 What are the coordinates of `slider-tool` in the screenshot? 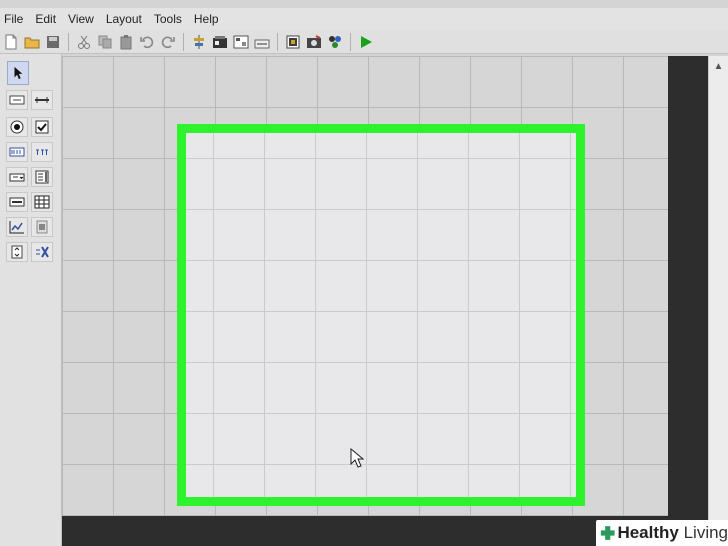 It's located at (17, 202).